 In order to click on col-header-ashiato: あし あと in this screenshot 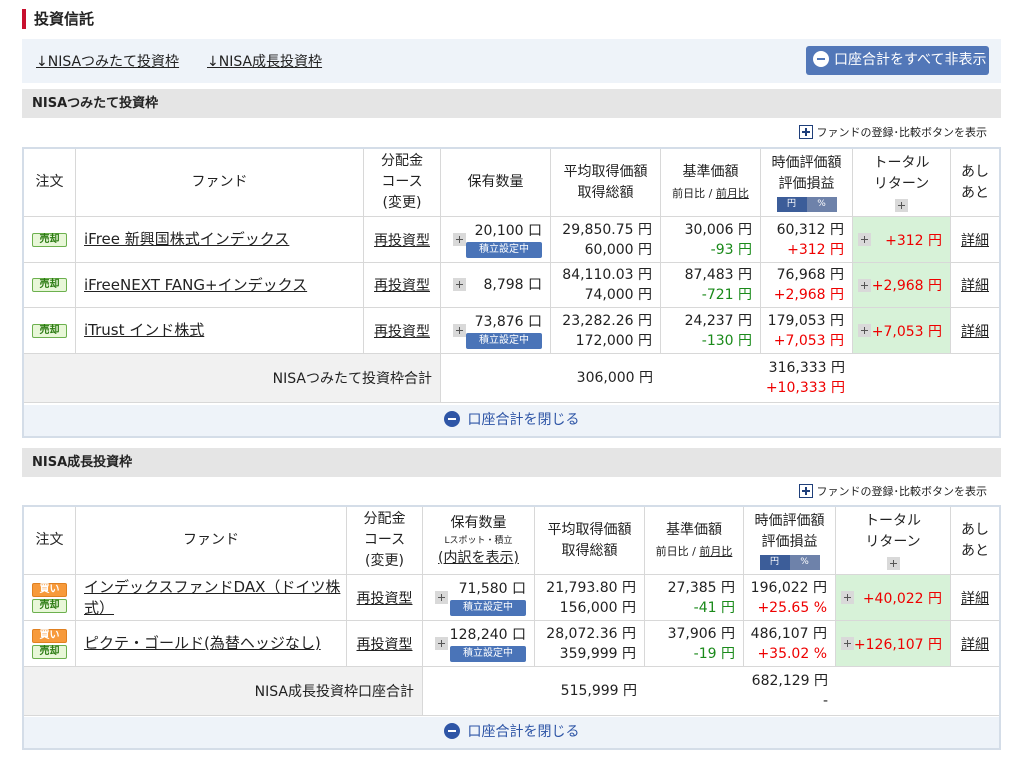, I will do `click(975, 183)`.